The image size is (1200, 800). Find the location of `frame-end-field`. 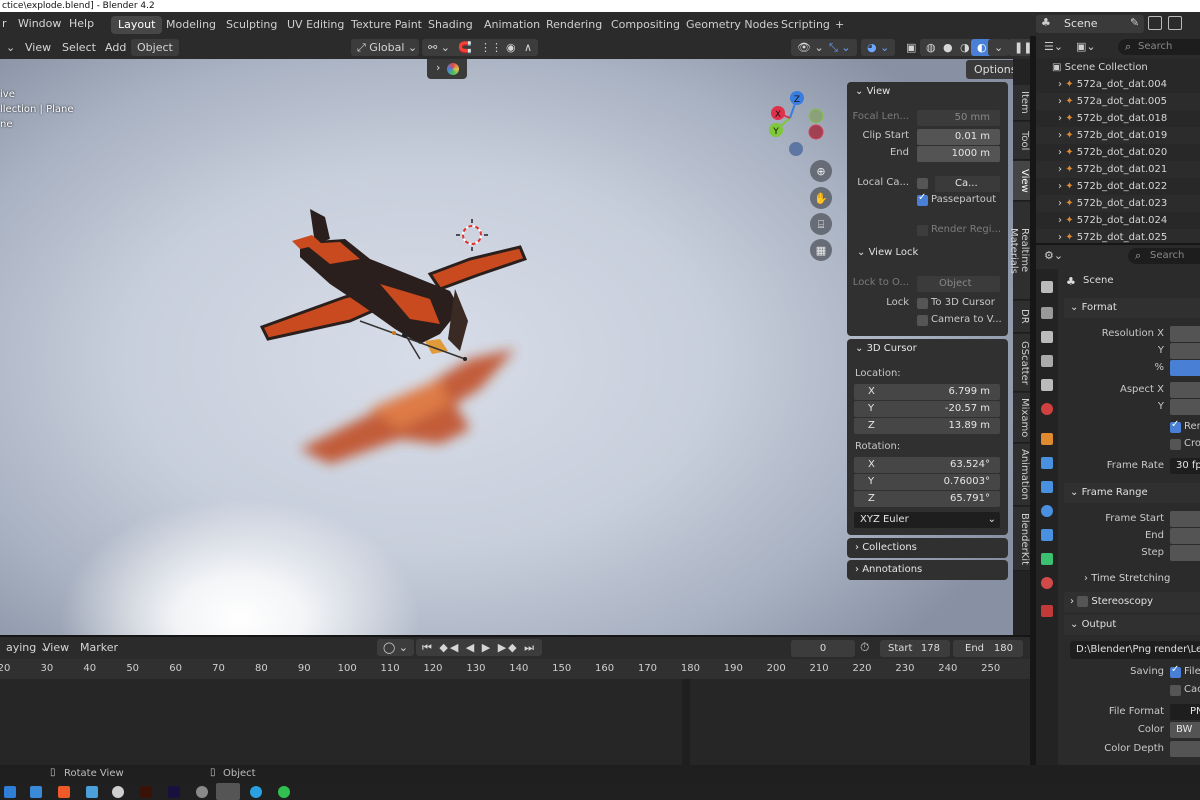

frame-end-field is located at coordinates (1185, 536).